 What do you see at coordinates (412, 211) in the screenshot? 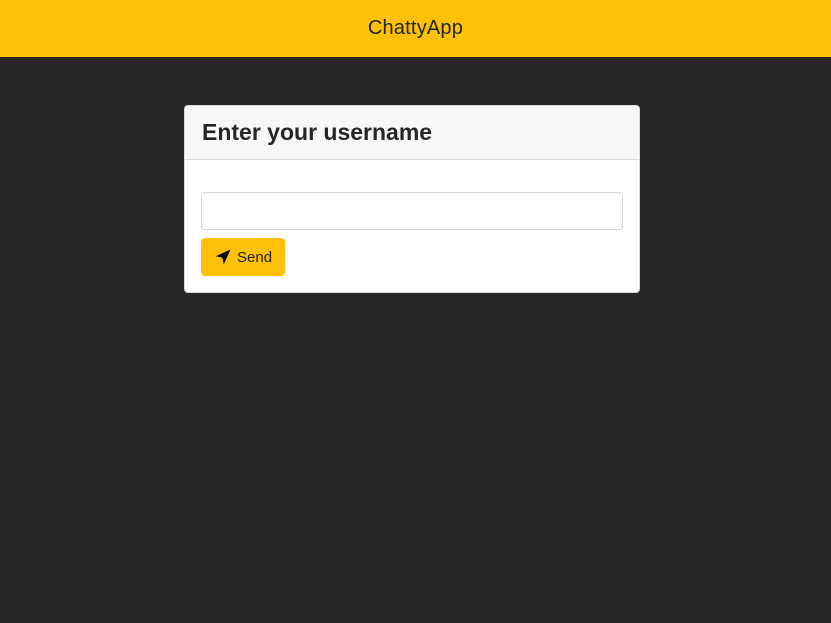
I see `username-input` at bounding box center [412, 211].